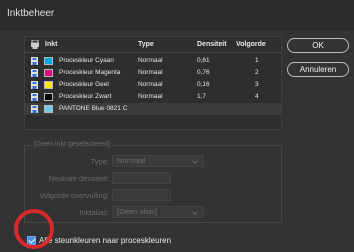  Describe the element at coordinates (141, 195) in the screenshot. I see `trap-order-field` at that location.